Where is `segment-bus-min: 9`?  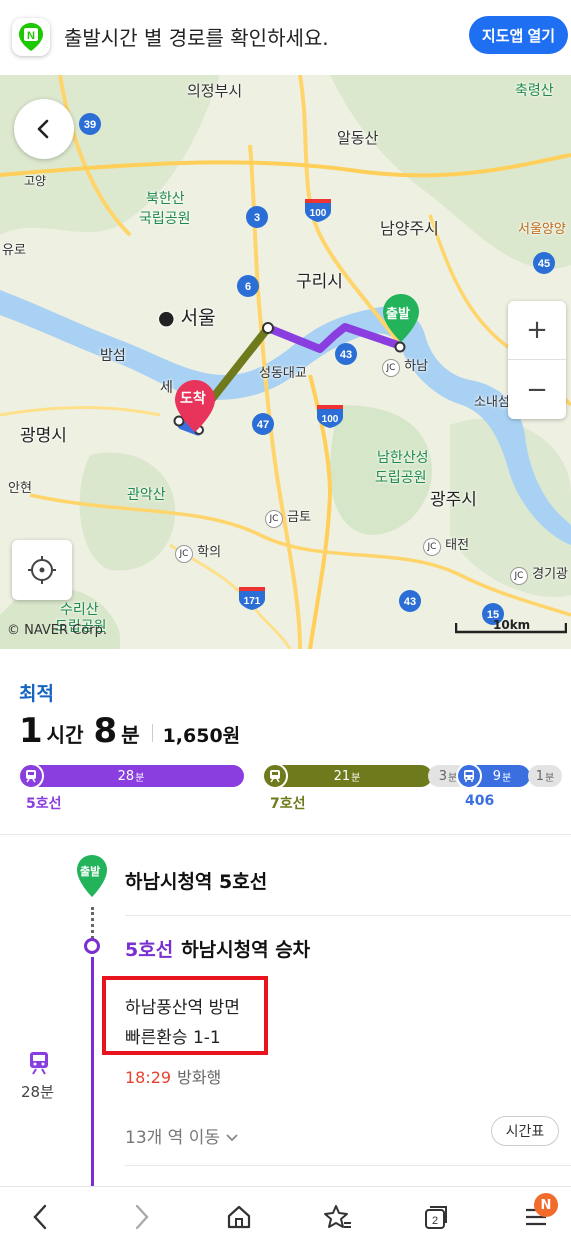 segment-bus-min: 9 is located at coordinates (497, 776).